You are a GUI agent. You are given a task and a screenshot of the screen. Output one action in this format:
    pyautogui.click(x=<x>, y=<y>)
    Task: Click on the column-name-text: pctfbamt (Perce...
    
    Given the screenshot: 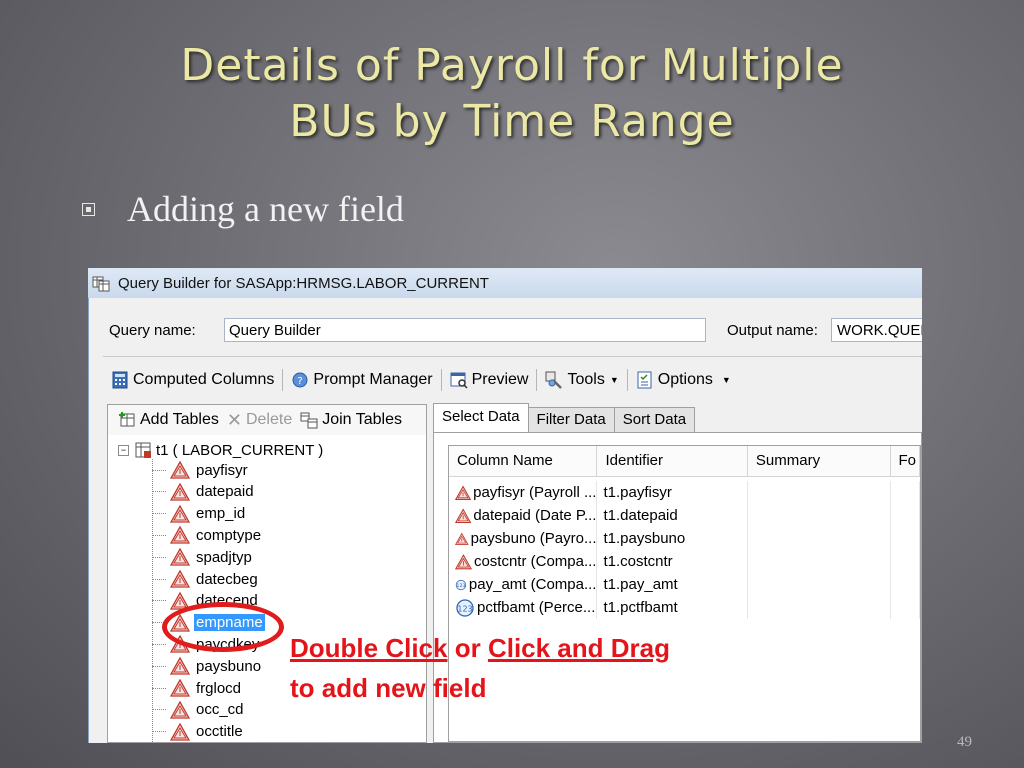 What is the action you would take?
    pyautogui.click(x=536, y=607)
    